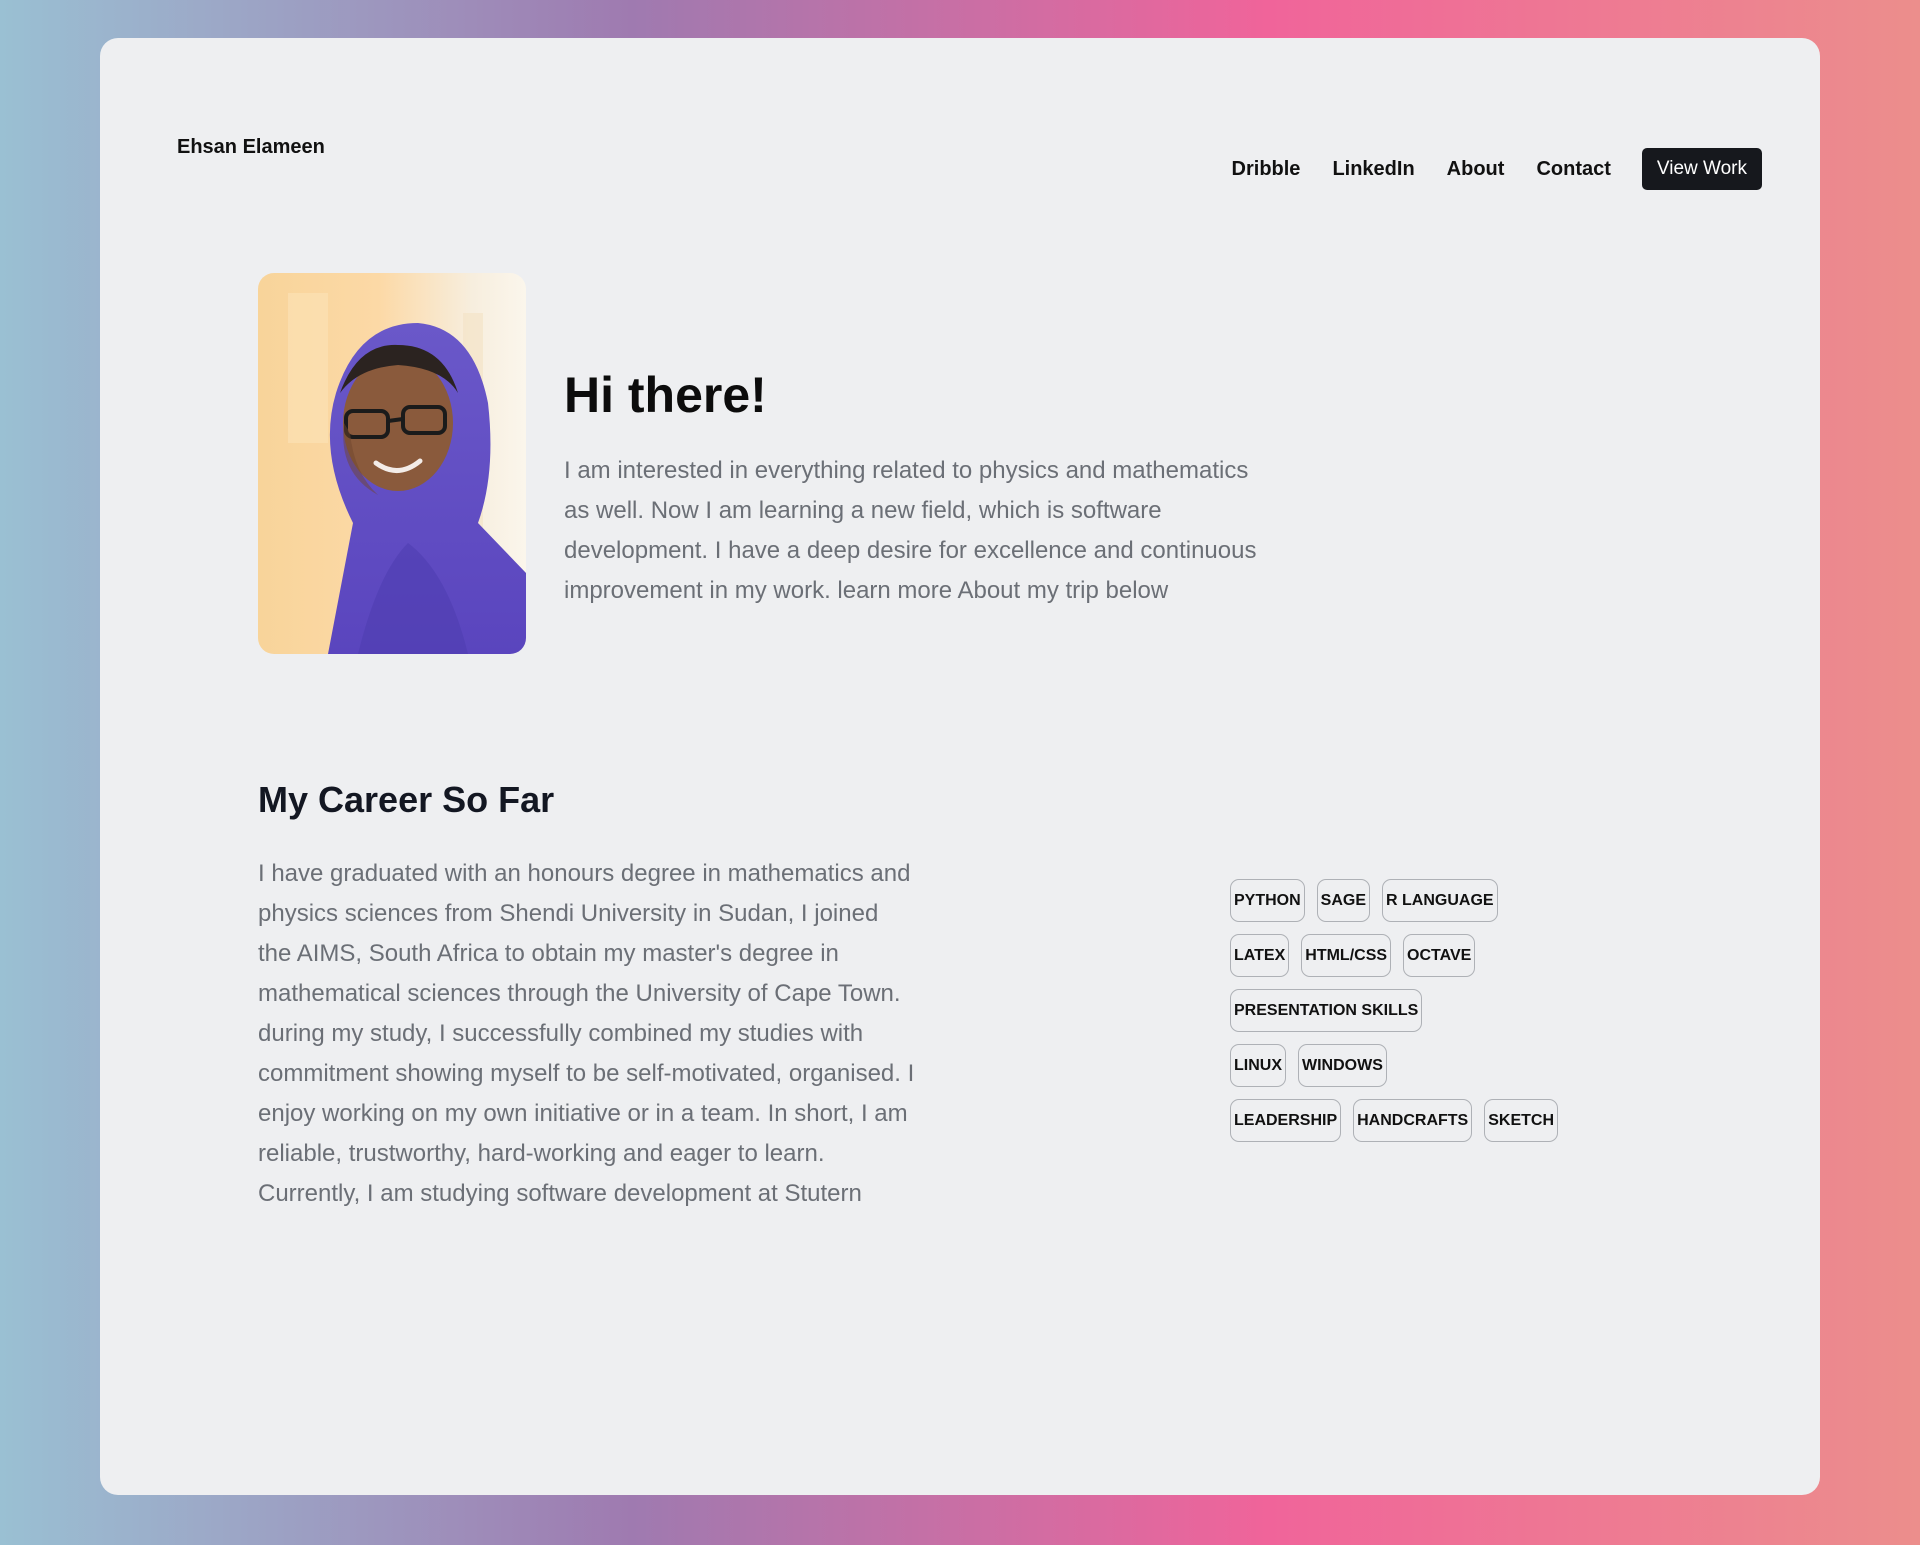  I want to click on skill-tag-leadership: LEADERSHIP, so click(1286, 1120).